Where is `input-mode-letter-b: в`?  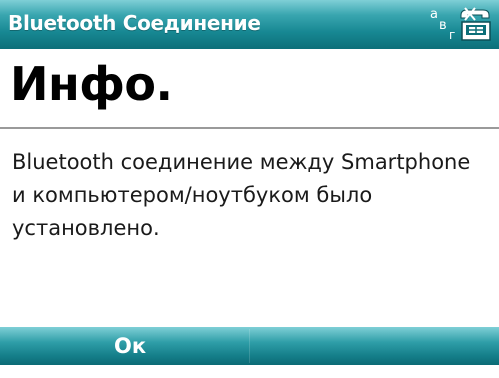
input-mode-letter-b: в is located at coordinates (443, 25).